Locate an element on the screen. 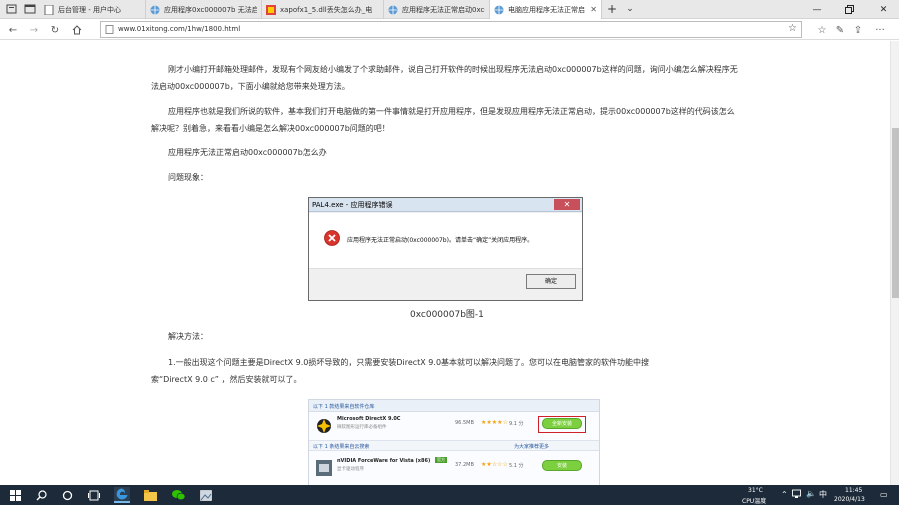  set-aside-tabs-icon is located at coordinates (30, 9).